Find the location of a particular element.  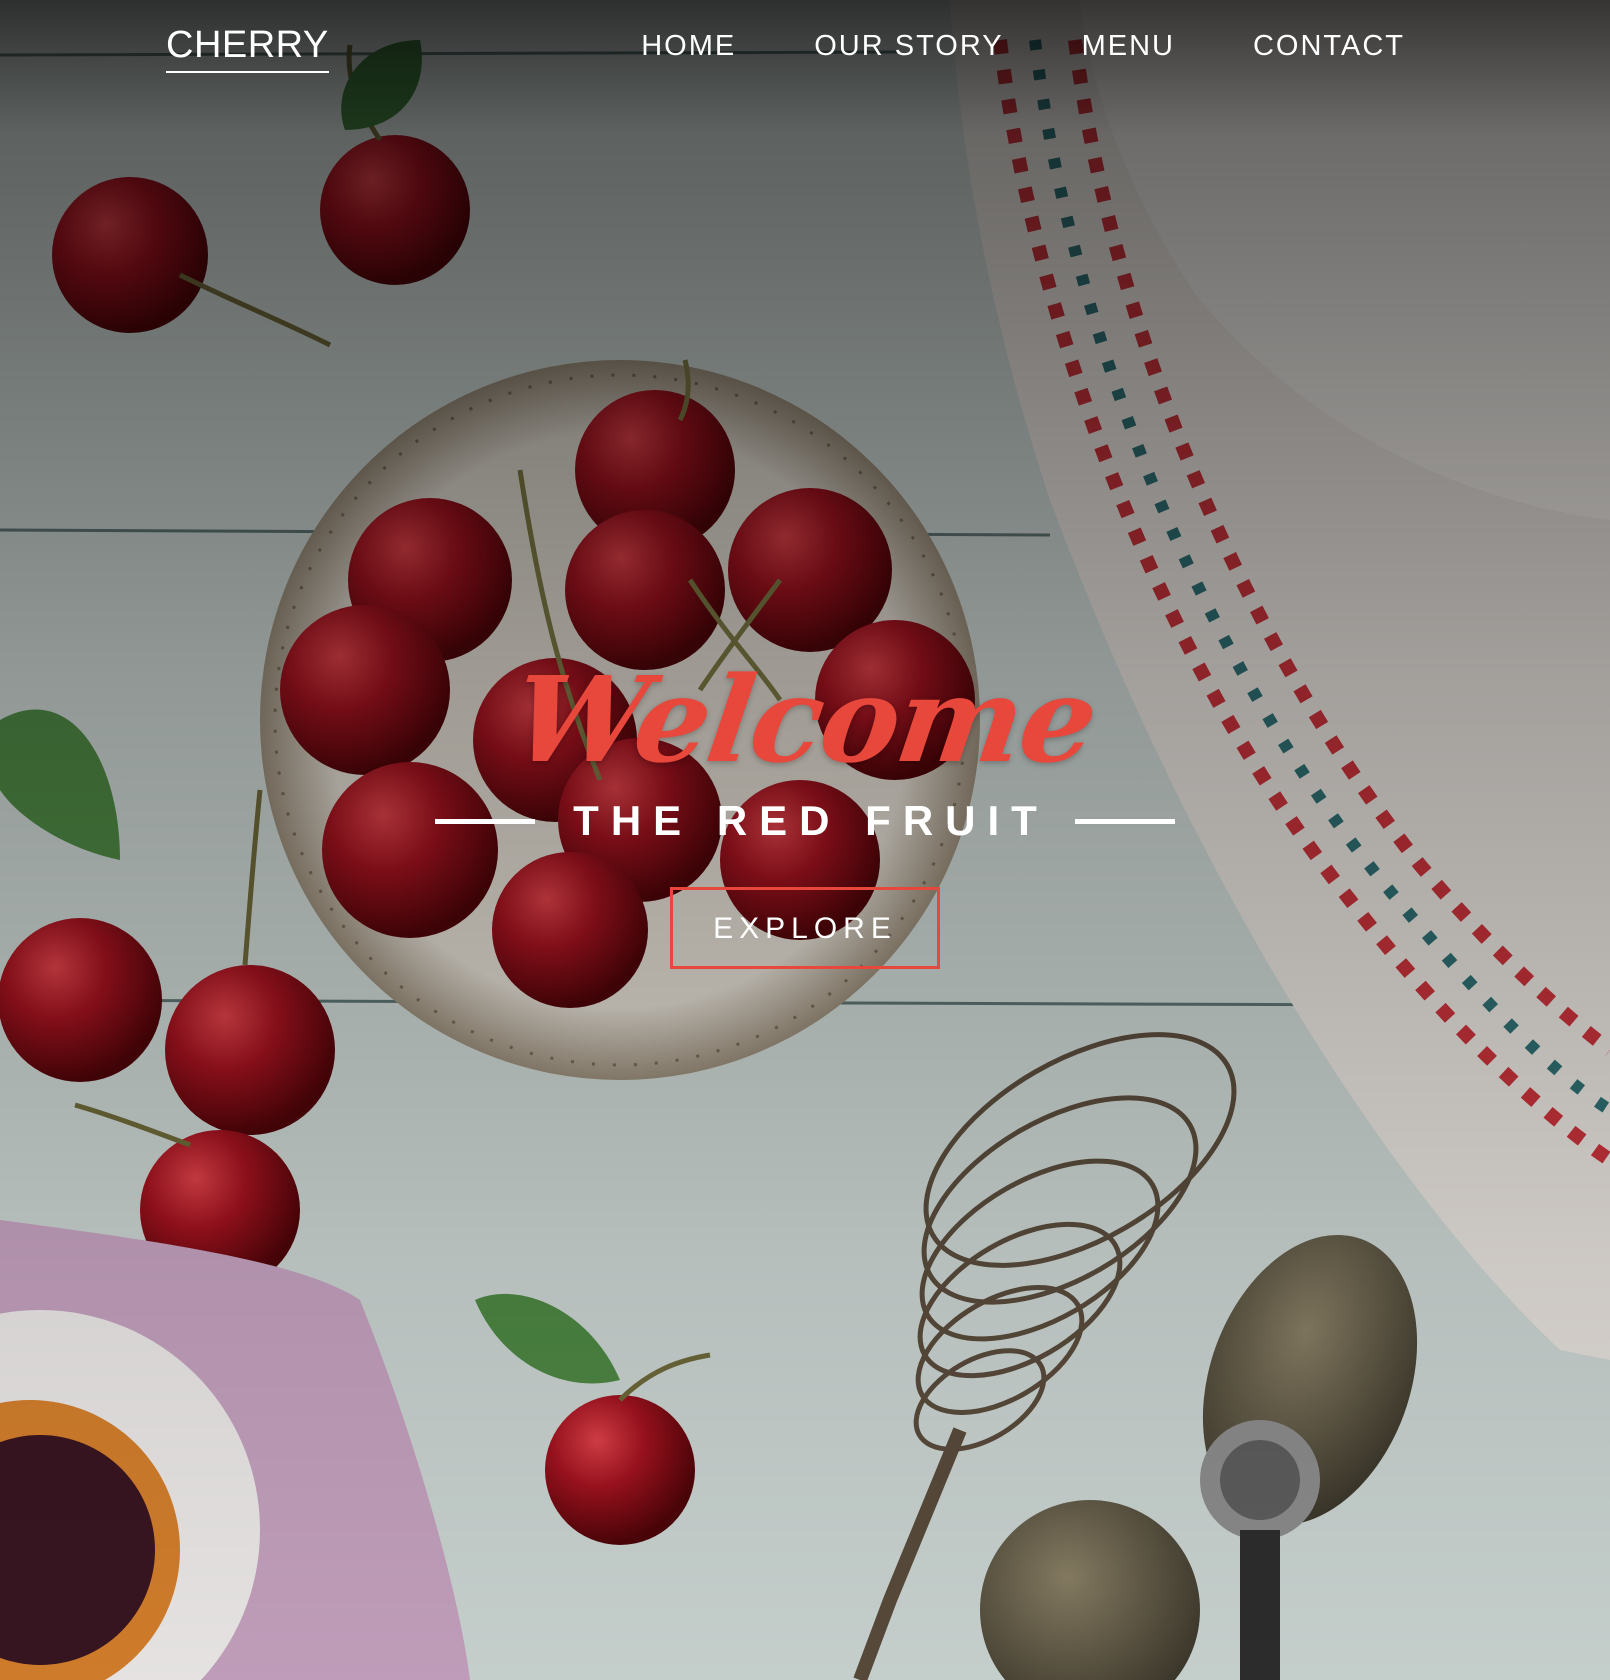

hero-subtitle: THE RED FRUIT is located at coordinates (811, 820).